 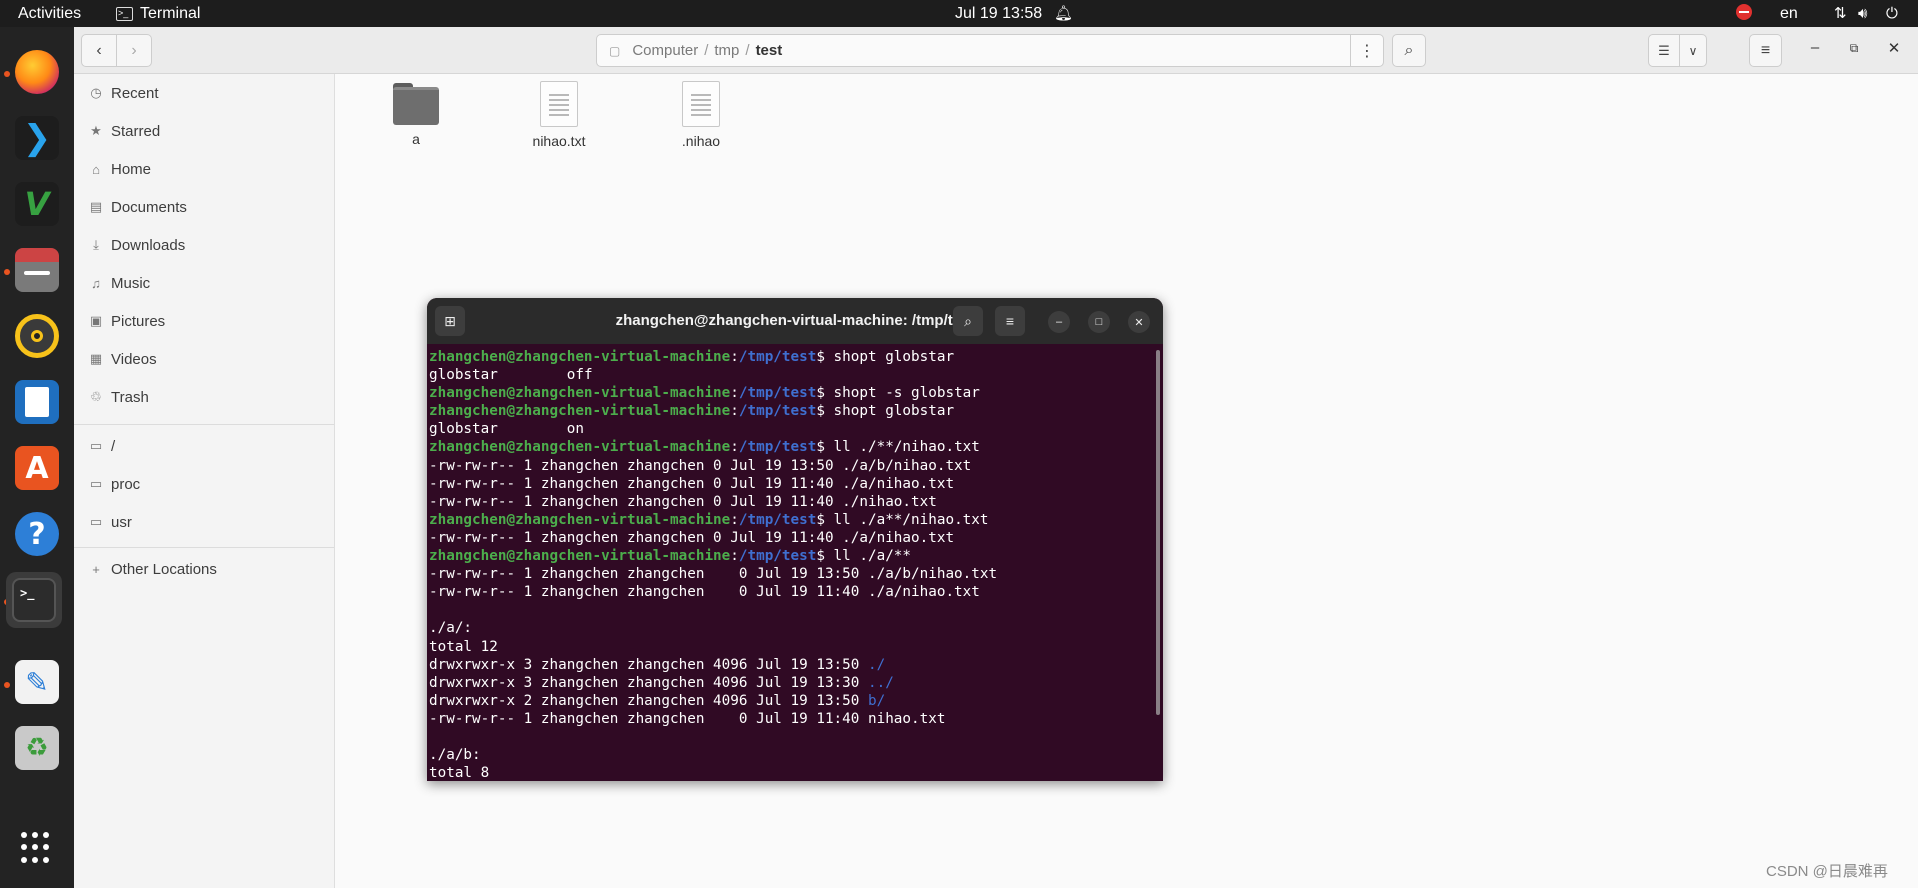 I want to click on dock-firefox, so click(x=37, y=72).